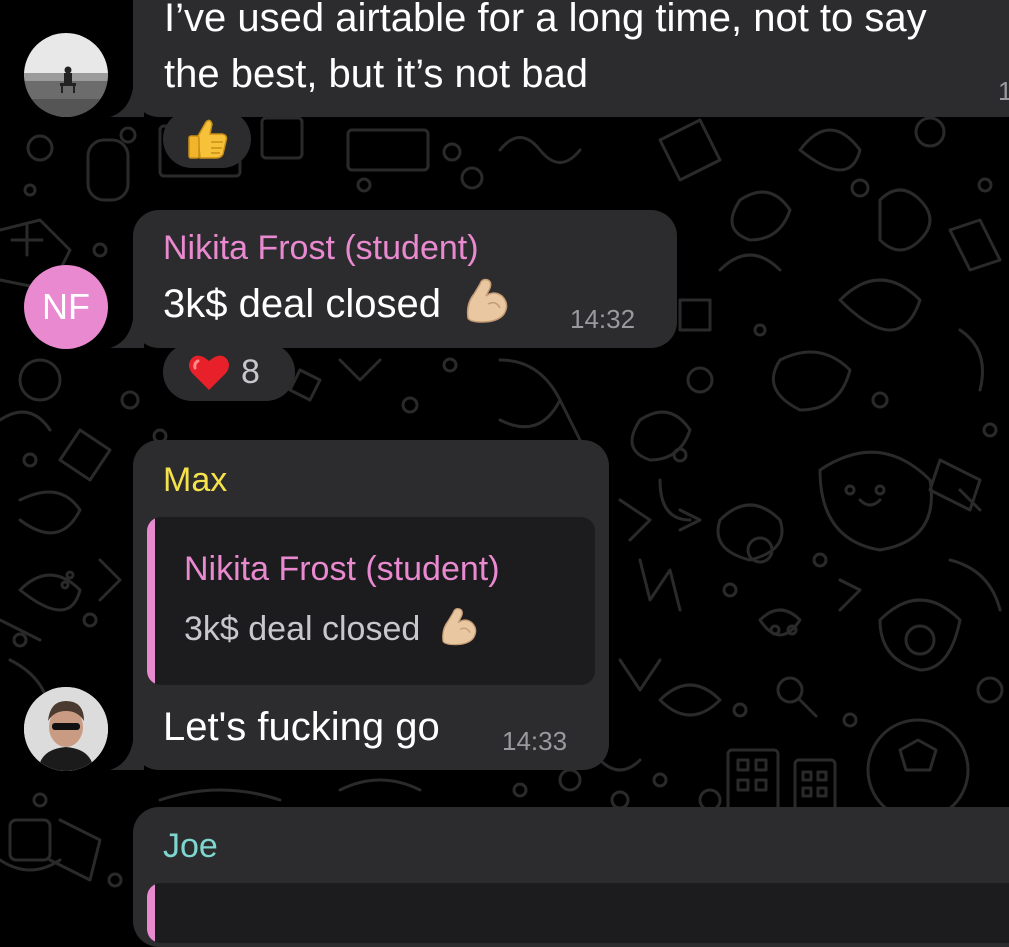 The height and width of the screenshot is (947, 1009). I want to click on thumbs-up-icon, so click(208, 139).